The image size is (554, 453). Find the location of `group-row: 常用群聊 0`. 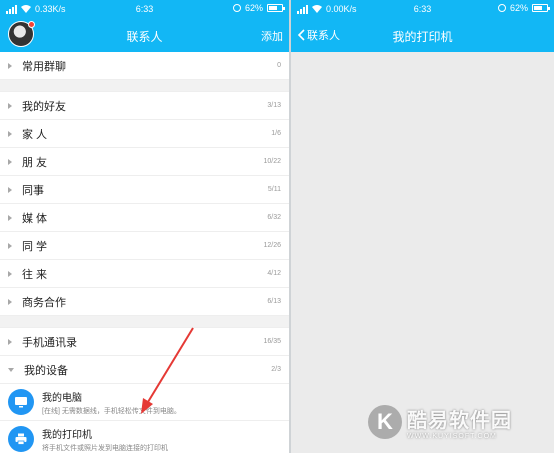

group-row: 常用群聊 0 is located at coordinates (144, 66).